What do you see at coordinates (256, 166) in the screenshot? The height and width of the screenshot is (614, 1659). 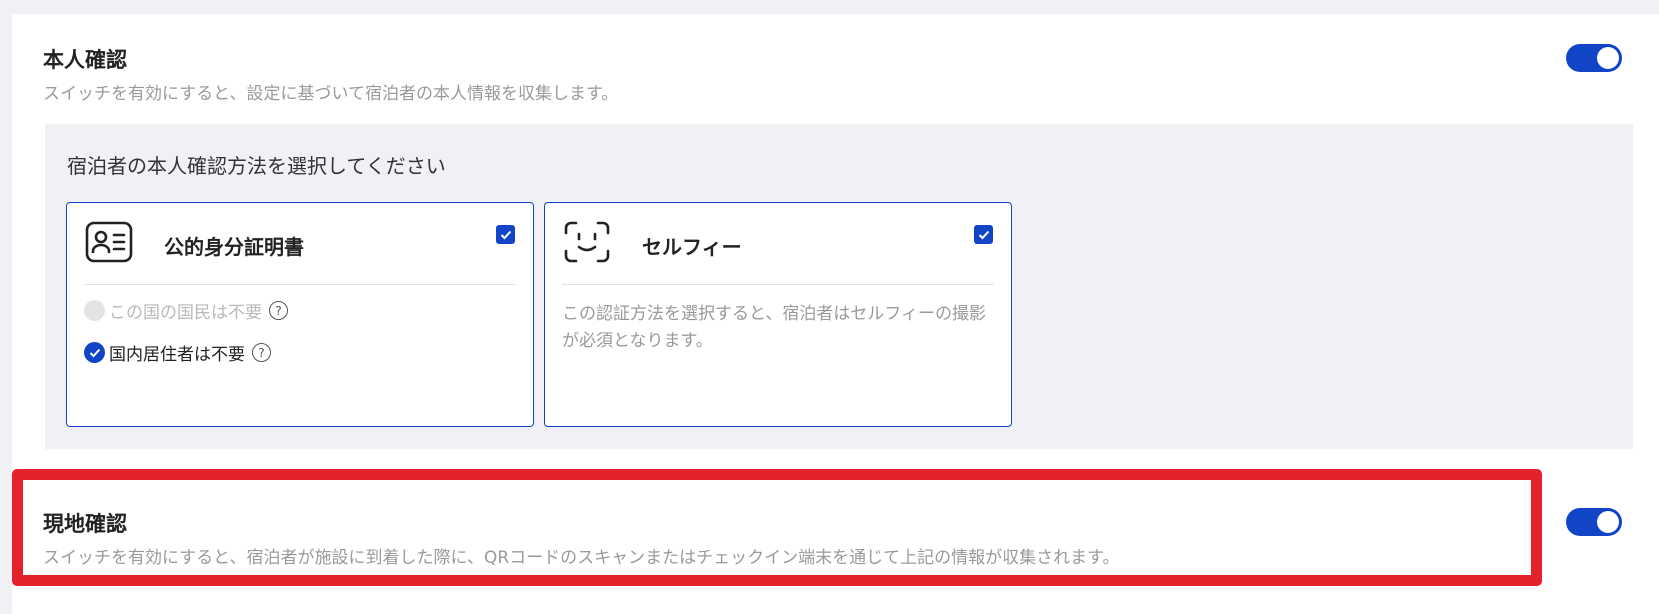 I see `methods-heading: 宿泊者の本人確認方法を選択してください` at bounding box center [256, 166].